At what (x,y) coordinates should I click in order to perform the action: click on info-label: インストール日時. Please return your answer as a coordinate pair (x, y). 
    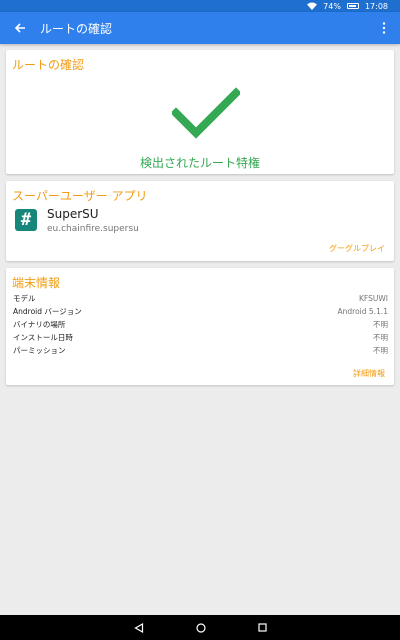
    Looking at the image, I should click on (43, 337).